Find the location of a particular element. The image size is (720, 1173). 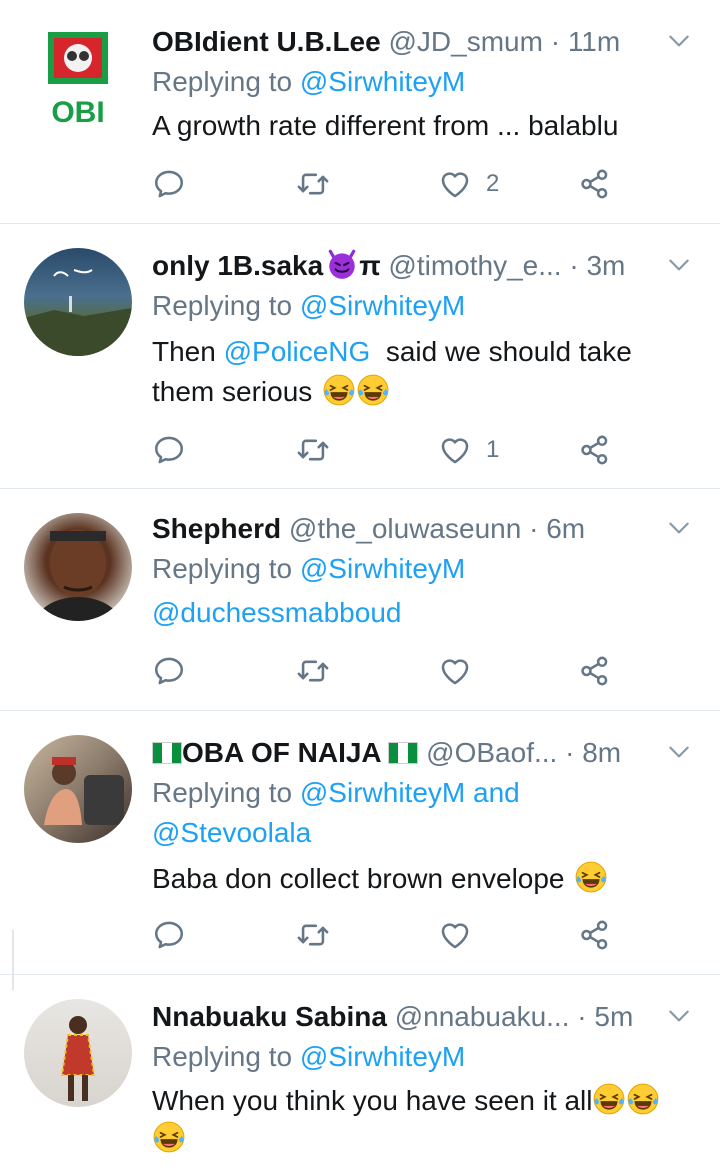

user-handle: @the_oluwaseunn is located at coordinates (405, 528).